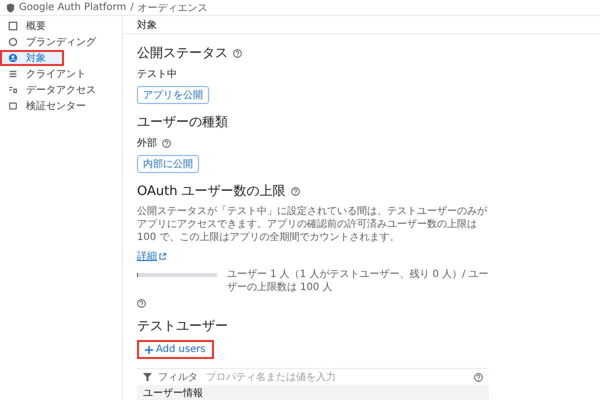 This screenshot has height=400, width=600. What do you see at coordinates (13, 106) in the screenshot?
I see `badge-icon` at bounding box center [13, 106].